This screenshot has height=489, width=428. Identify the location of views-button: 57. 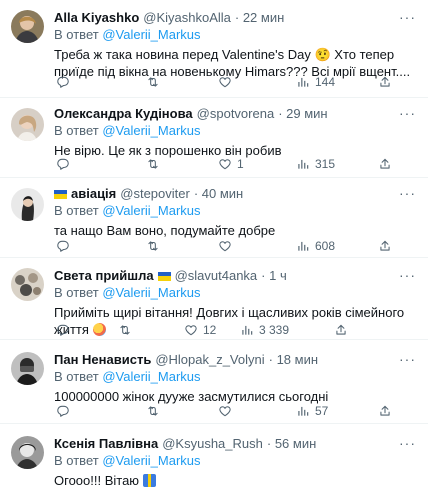
(312, 411).